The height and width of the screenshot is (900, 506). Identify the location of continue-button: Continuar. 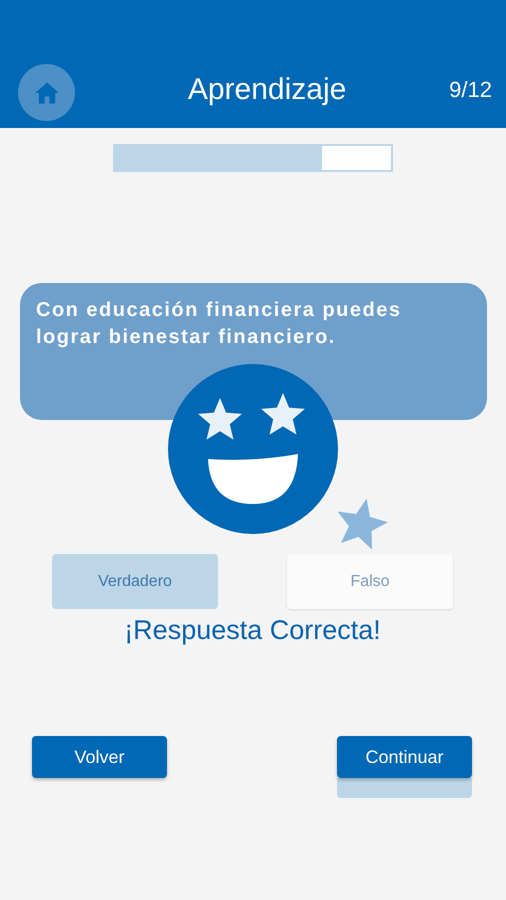
(404, 757).